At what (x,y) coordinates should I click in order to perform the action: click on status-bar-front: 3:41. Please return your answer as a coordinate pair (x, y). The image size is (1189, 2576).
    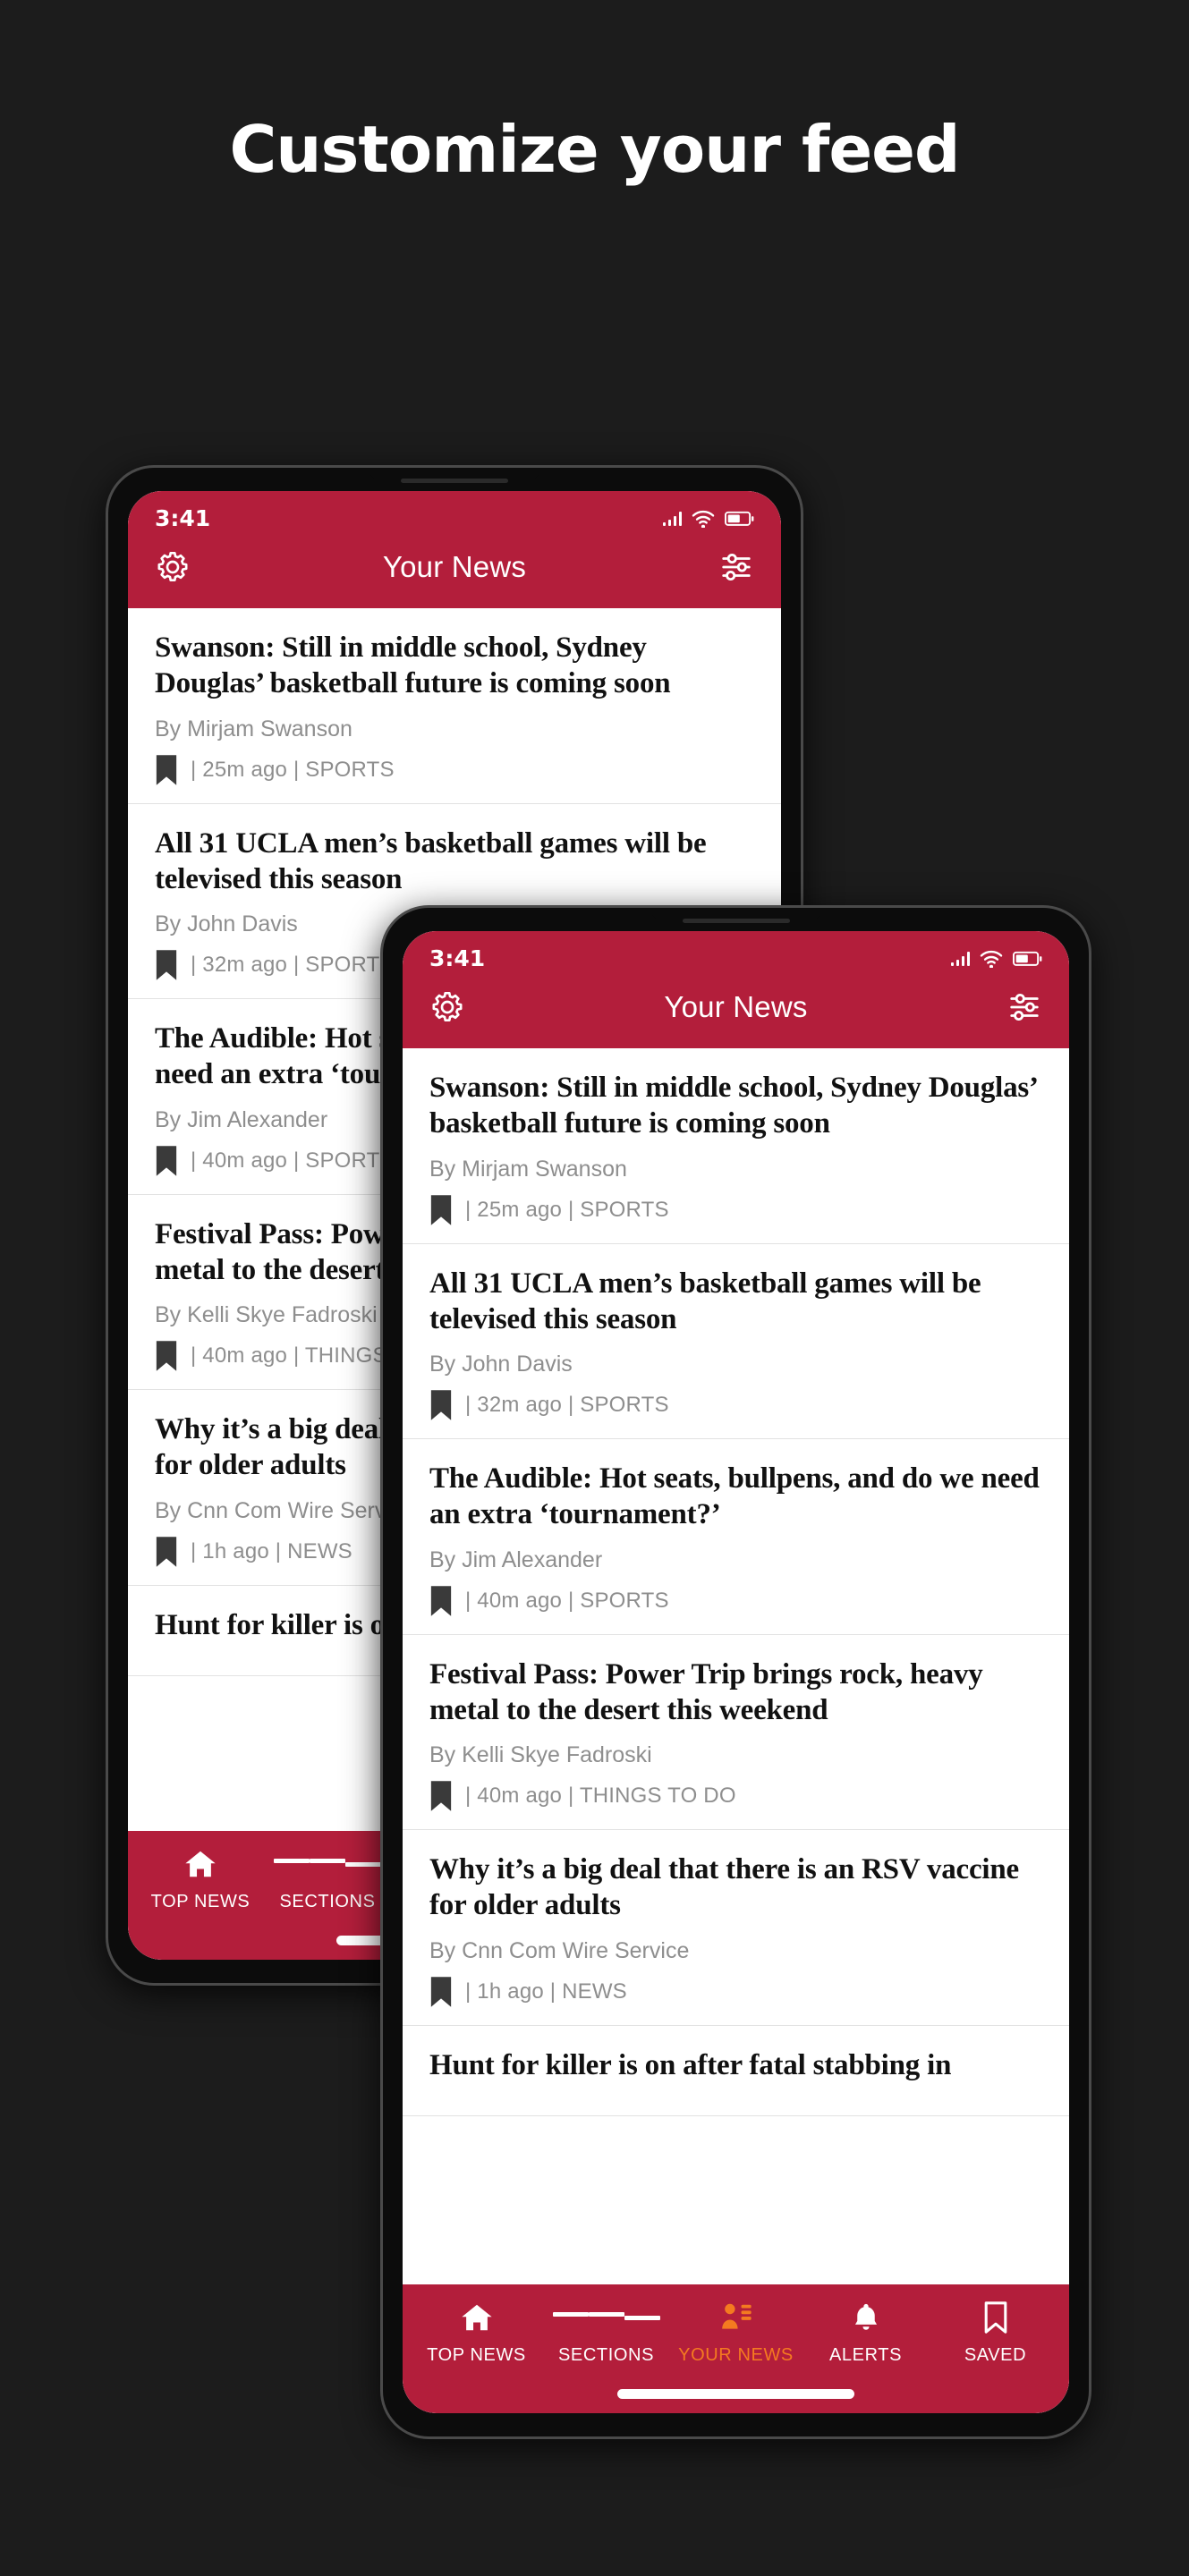
    Looking at the image, I should click on (736, 954).